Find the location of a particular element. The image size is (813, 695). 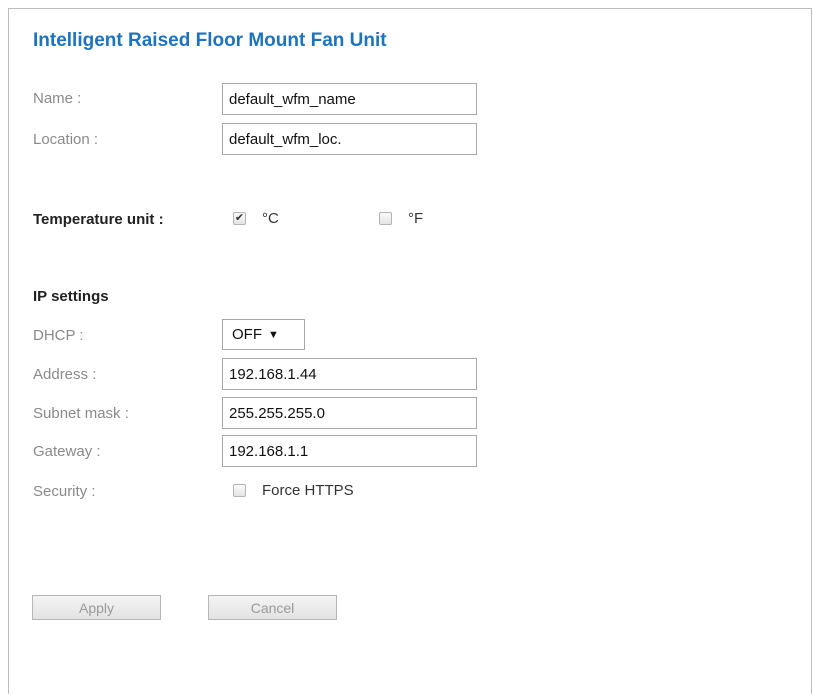

location-input is located at coordinates (349, 139).